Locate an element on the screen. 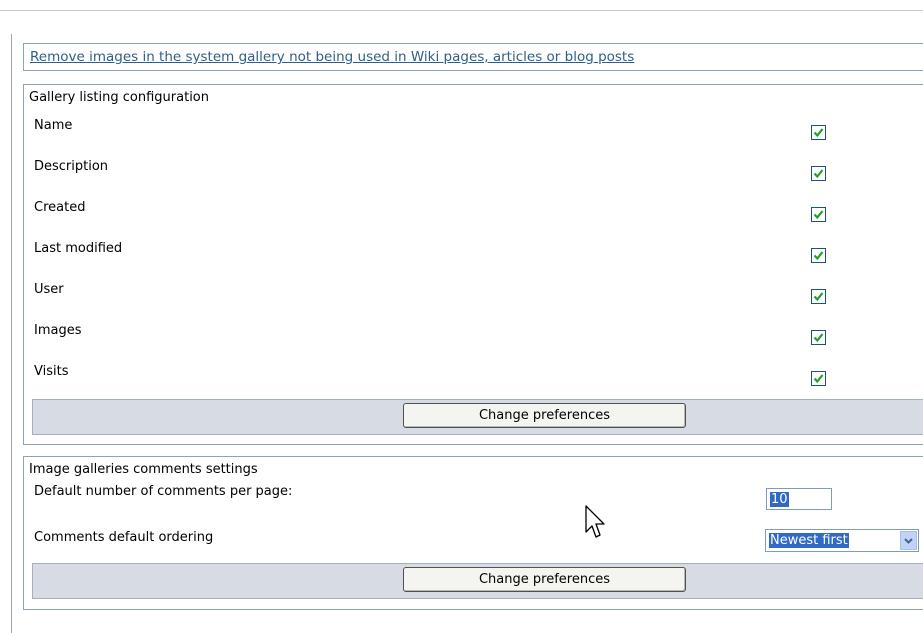 This screenshot has height=633, width=923. checkbox-images is located at coordinates (818, 337).